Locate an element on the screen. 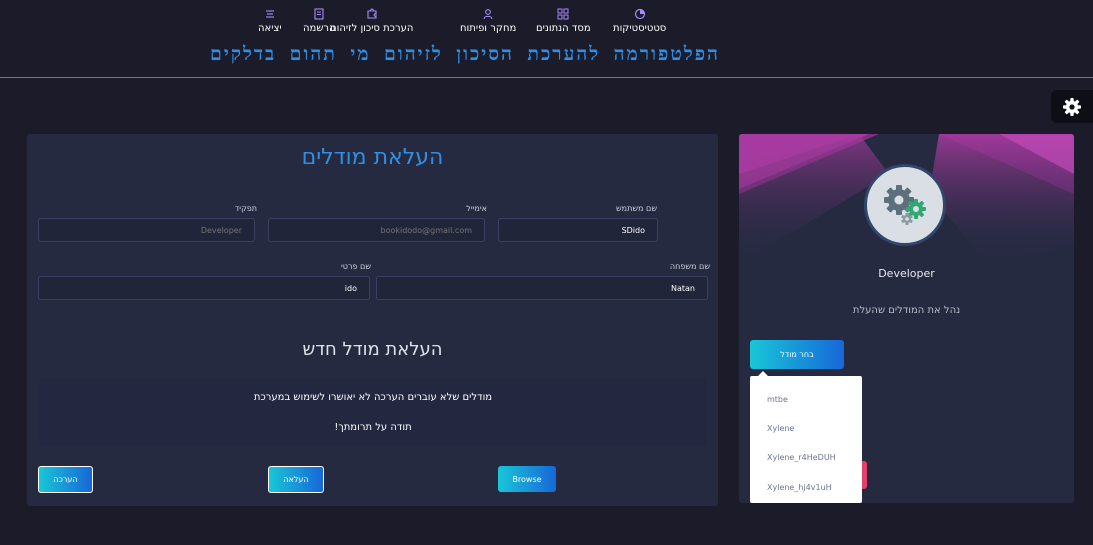  last-name-field is located at coordinates (542, 288).